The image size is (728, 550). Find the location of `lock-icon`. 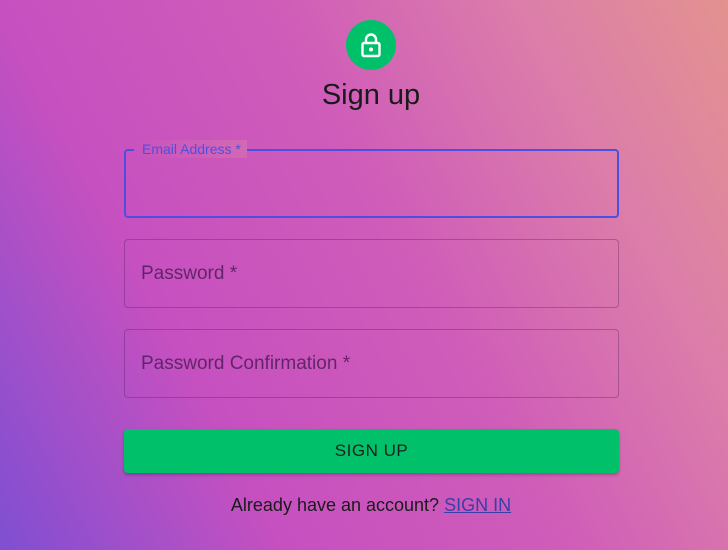

lock-icon is located at coordinates (371, 45).